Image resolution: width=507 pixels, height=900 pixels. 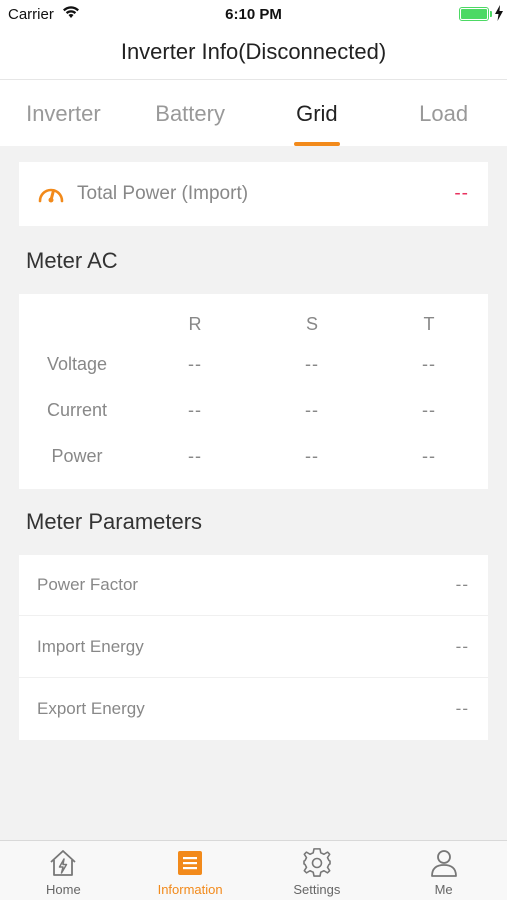 I want to click on total-power-label: Total Power (Import), so click(x=163, y=193).